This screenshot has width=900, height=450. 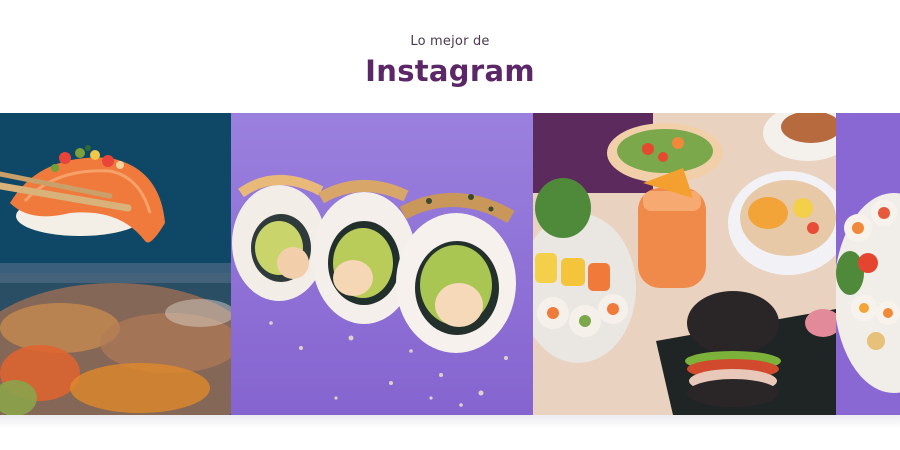 What do you see at coordinates (450, 422) in the screenshot?
I see `gallery-shadow` at bounding box center [450, 422].